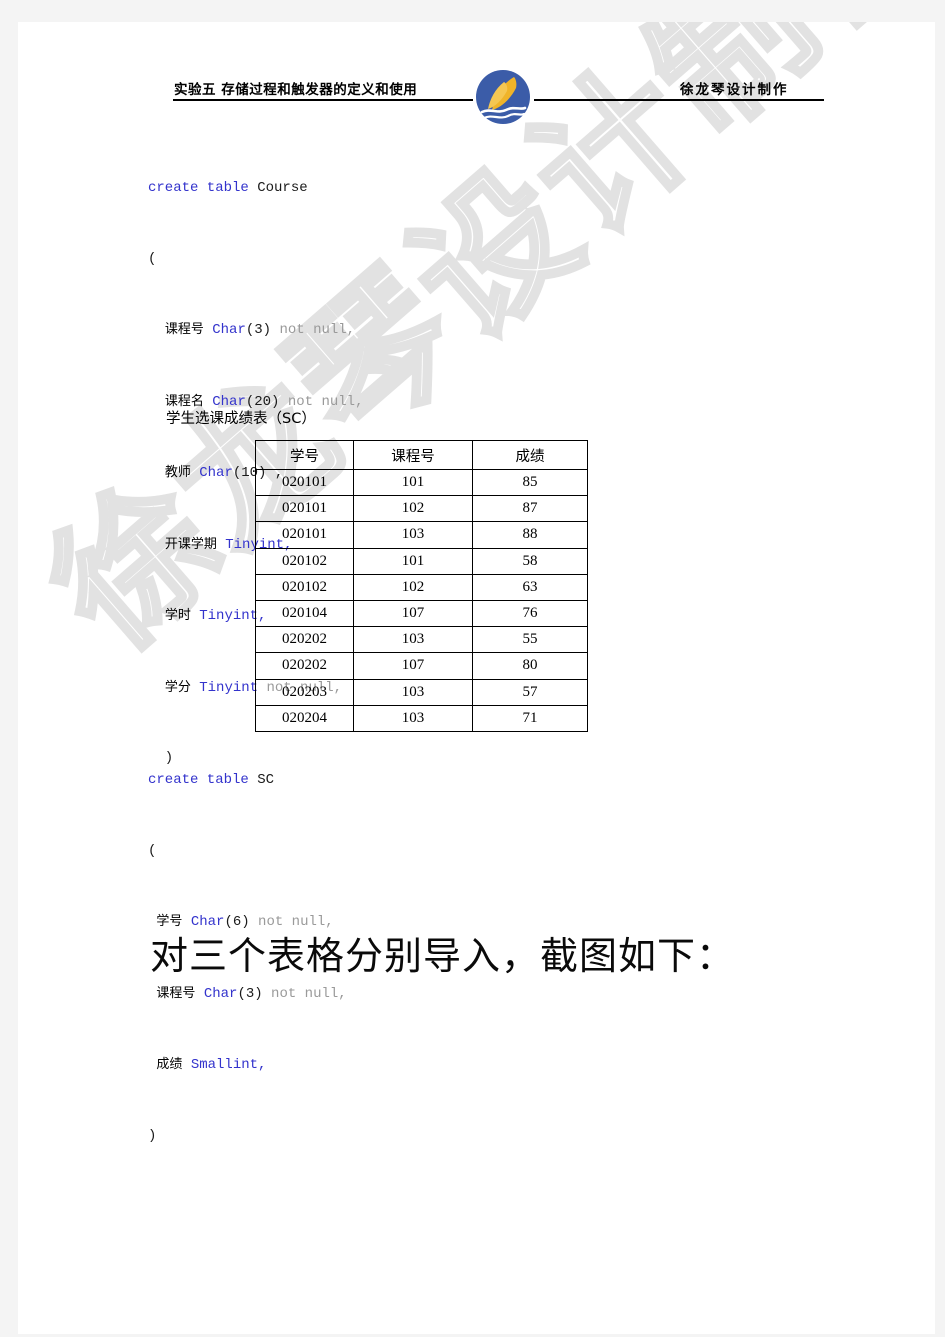  Describe the element at coordinates (530, 718) in the screenshot. I see `cell-score: 71` at that location.